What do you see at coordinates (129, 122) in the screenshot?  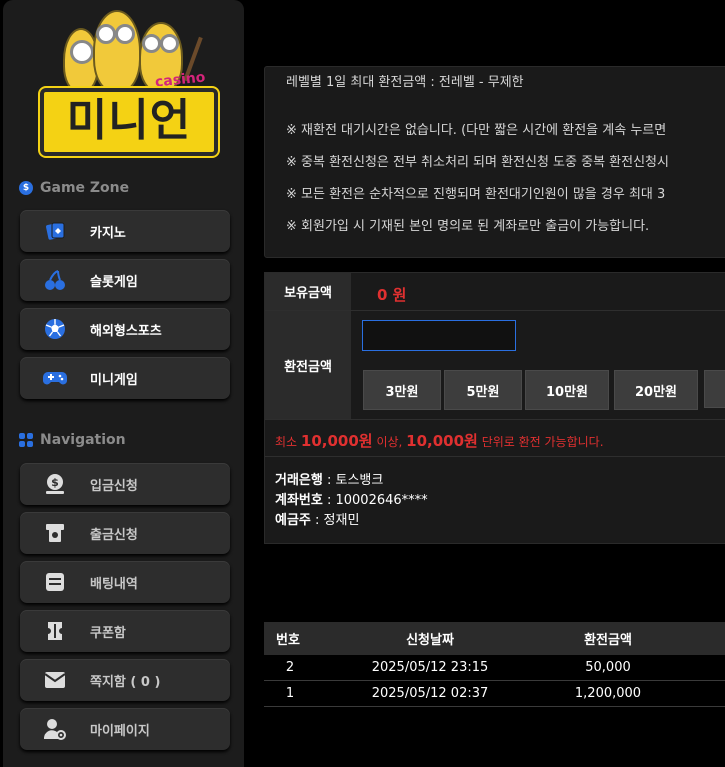 I see `logo-title: 미니언` at bounding box center [129, 122].